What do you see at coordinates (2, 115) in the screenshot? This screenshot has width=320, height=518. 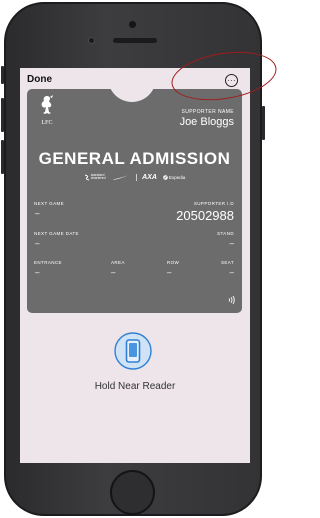 I see `volume-up-button` at bounding box center [2, 115].